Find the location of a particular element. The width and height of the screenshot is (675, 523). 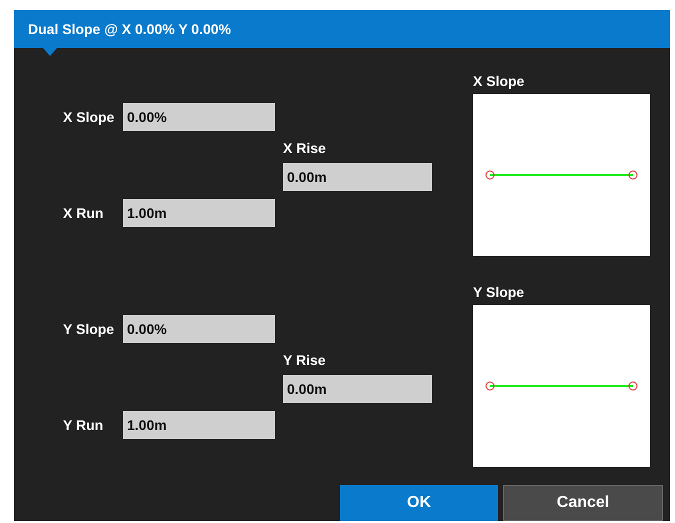

field-label: X Rise is located at coordinates (304, 148).